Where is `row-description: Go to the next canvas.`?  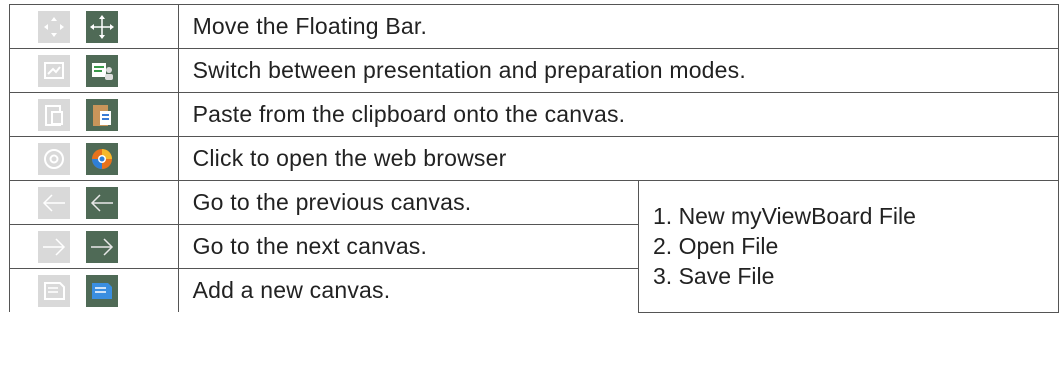 row-description: Go to the next canvas. is located at coordinates (408, 246).